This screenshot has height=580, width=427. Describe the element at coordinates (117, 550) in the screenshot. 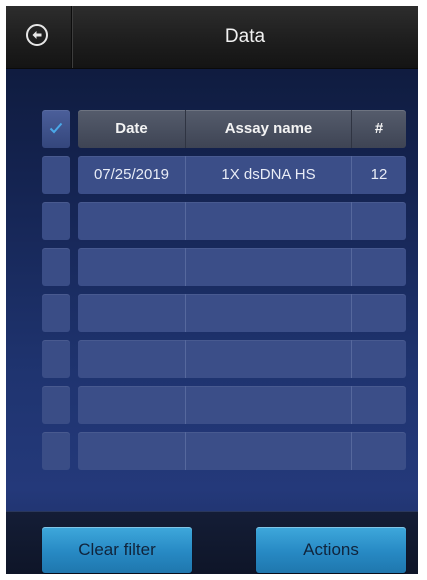

I see `clear-filter-button: Clear filter` at that location.